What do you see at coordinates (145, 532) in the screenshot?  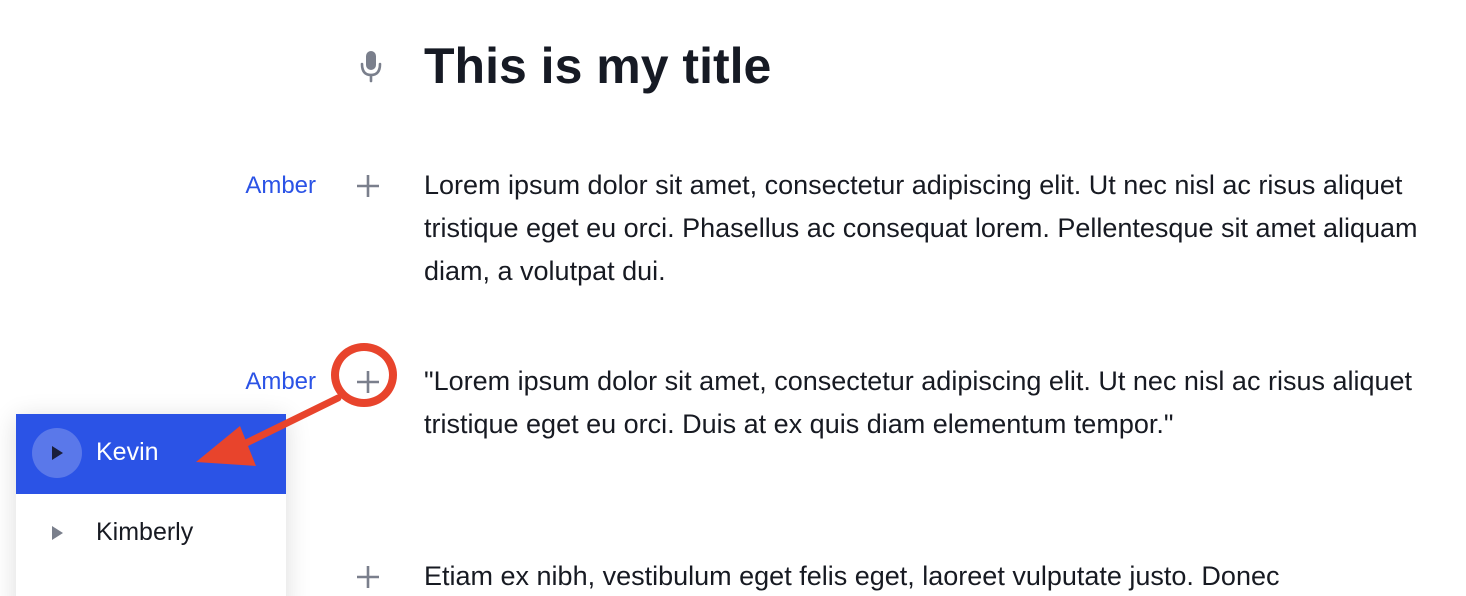 I see `speaker-option-label: Kimberly` at bounding box center [145, 532].